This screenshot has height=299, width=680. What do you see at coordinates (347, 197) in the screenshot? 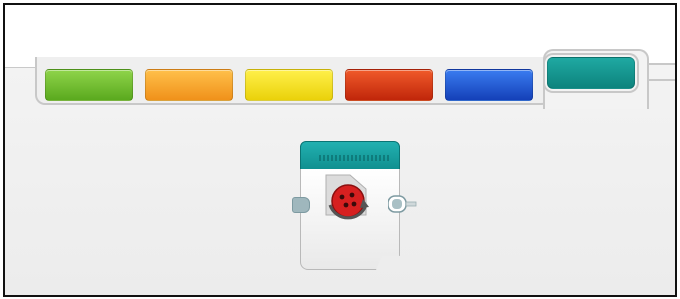
I see `motor-rotation-icon` at bounding box center [347, 197].